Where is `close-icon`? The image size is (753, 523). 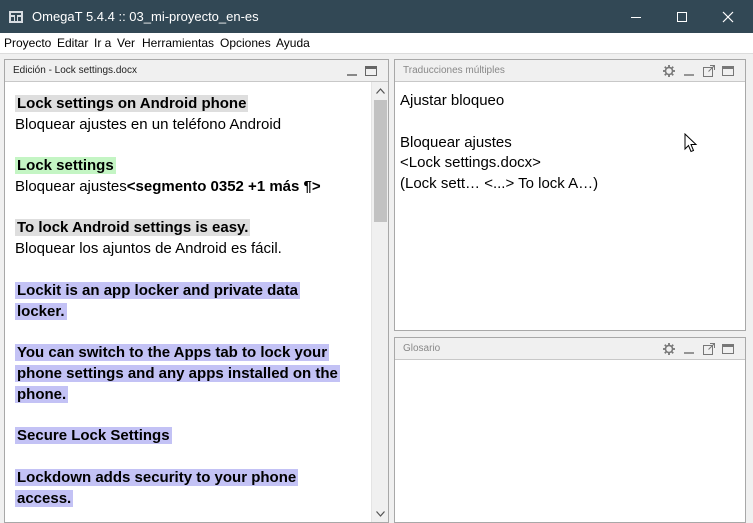
close-icon is located at coordinates (728, 16).